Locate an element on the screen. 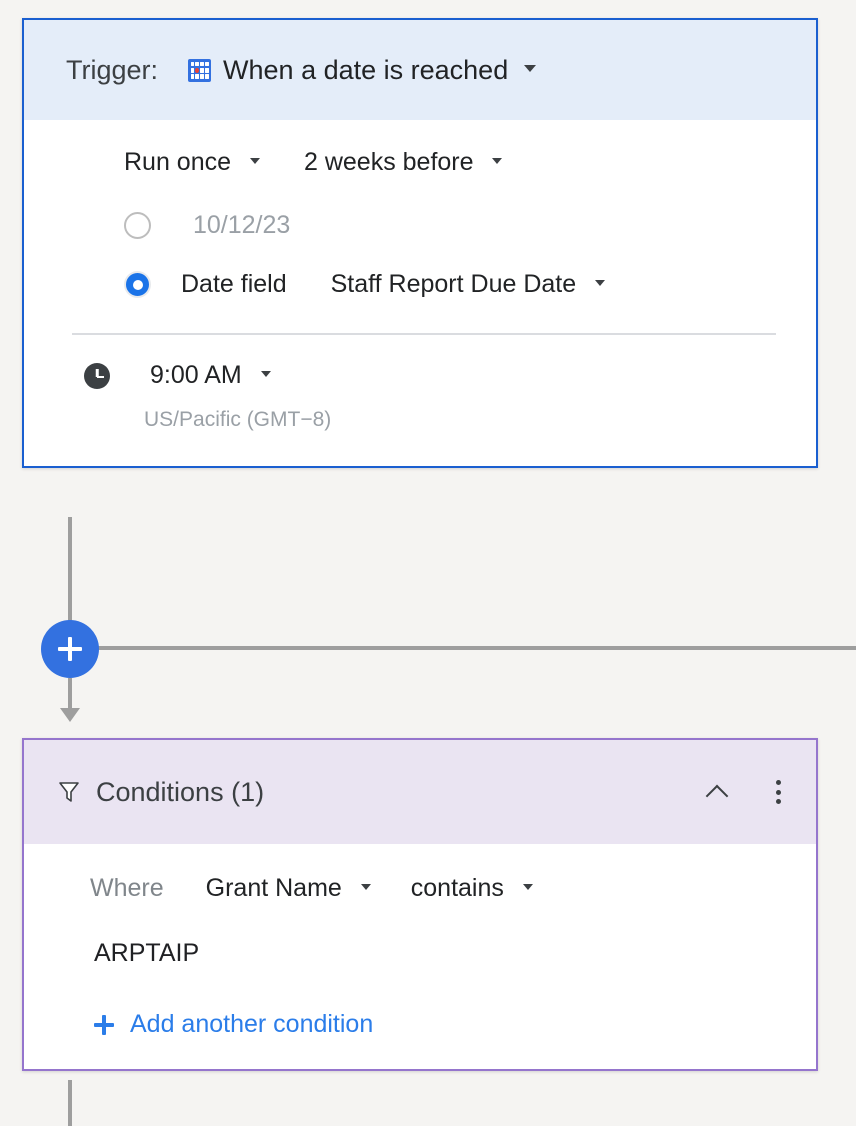 The image size is (856, 1126). condition-field-dropdown: Grant Name is located at coordinates (288, 888).